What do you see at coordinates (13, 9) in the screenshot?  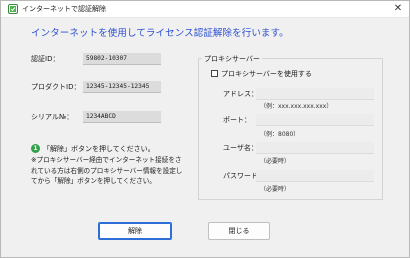 I see `app-icon` at bounding box center [13, 9].